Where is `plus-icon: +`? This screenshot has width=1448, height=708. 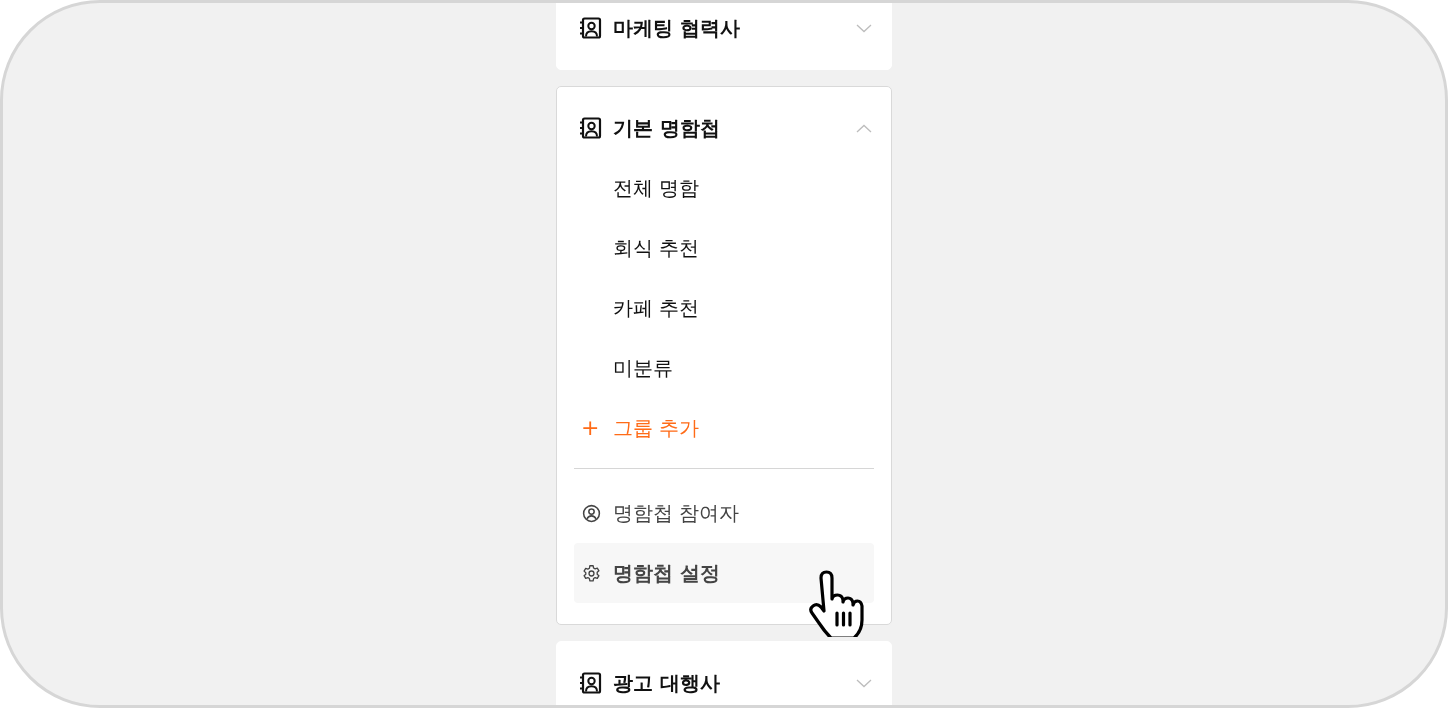
plus-icon: + is located at coordinates (590, 428).